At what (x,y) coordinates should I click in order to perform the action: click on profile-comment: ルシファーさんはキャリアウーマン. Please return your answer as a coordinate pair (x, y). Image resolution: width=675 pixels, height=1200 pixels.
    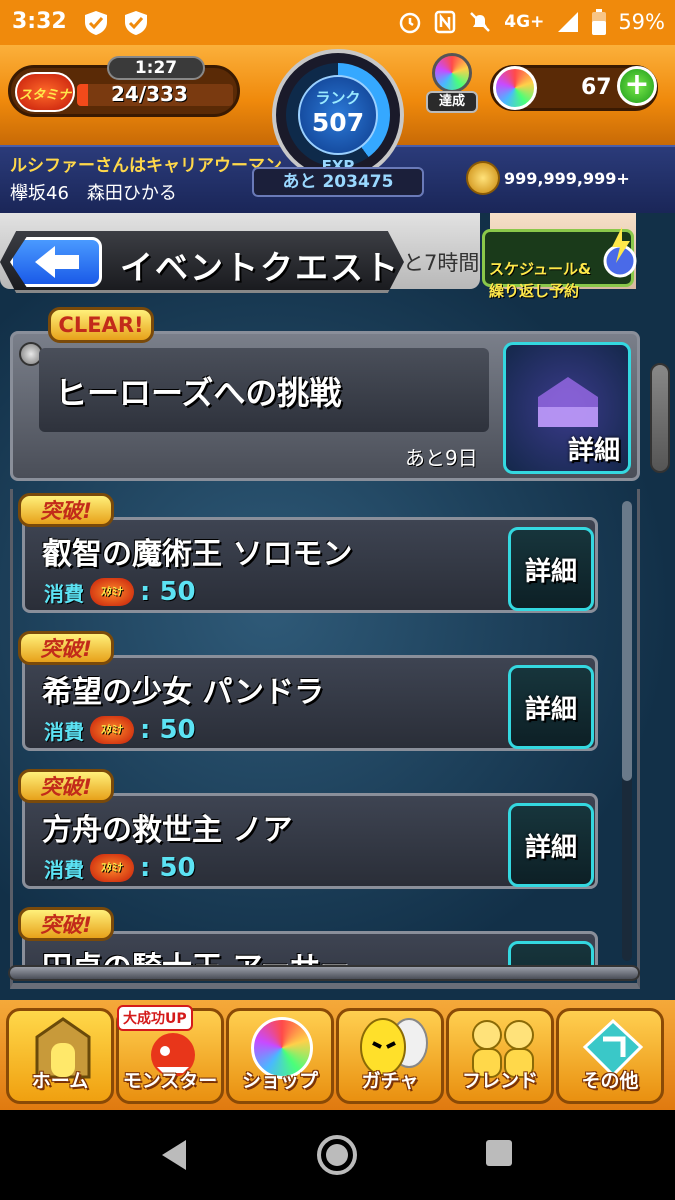
    Looking at the image, I should click on (146, 166).